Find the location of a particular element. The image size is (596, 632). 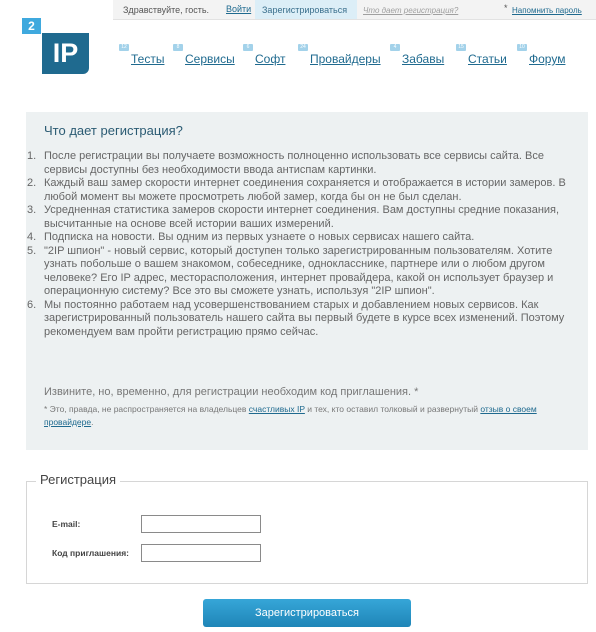

nav-label: Статьи is located at coordinates (487, 59).